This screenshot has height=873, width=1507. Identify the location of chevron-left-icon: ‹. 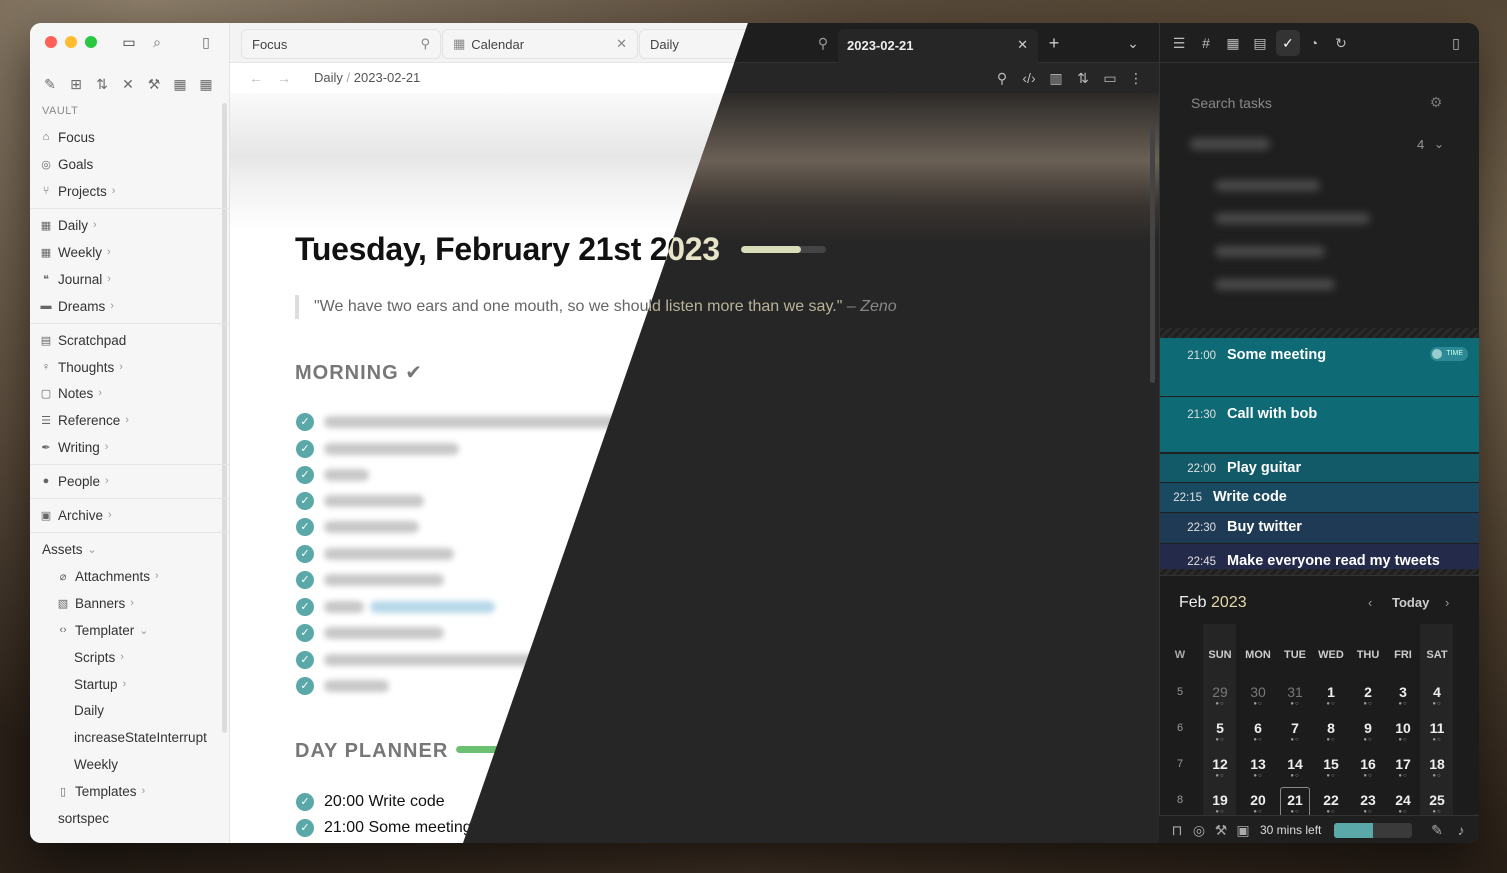
(1370, 602).